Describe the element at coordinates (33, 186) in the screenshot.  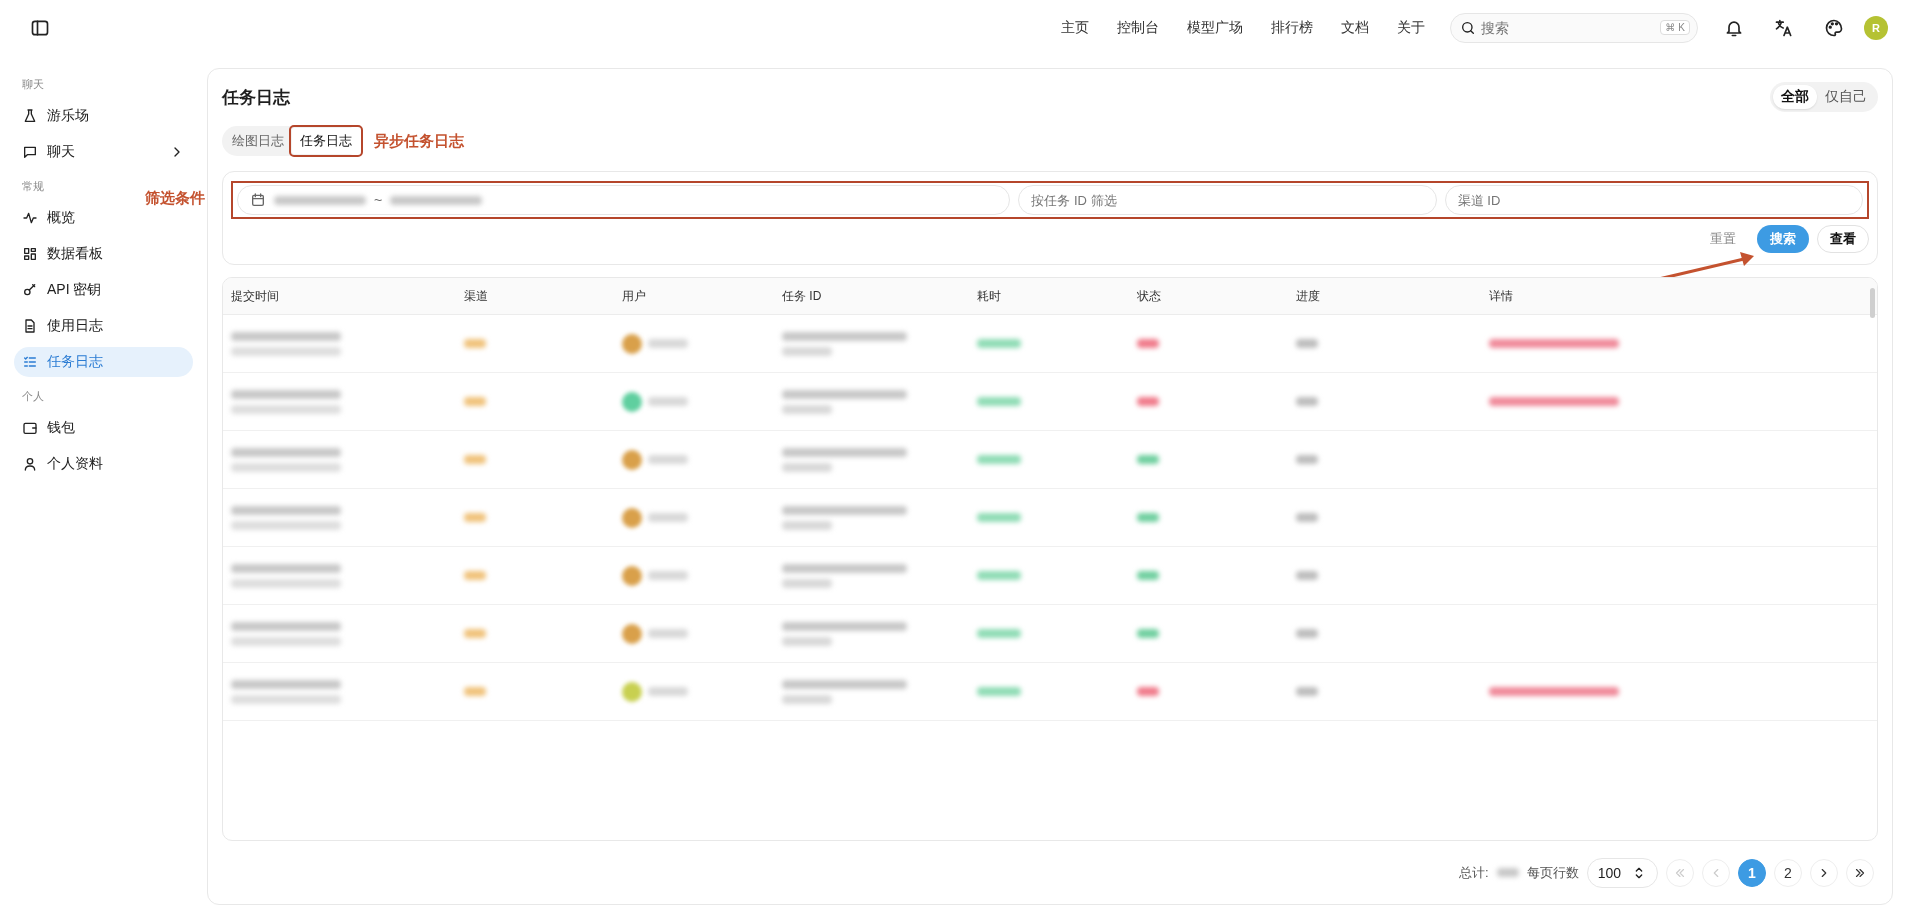
I see `section-label: 常规` at that location.